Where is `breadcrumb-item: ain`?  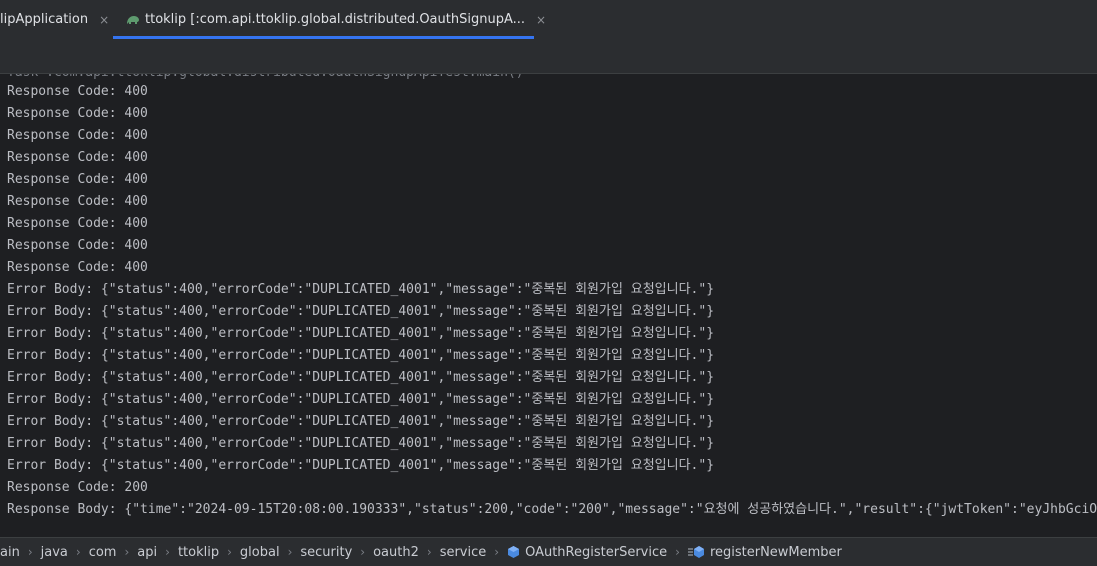 breadcrumb-item: ain is located at coordinates (10, 552).